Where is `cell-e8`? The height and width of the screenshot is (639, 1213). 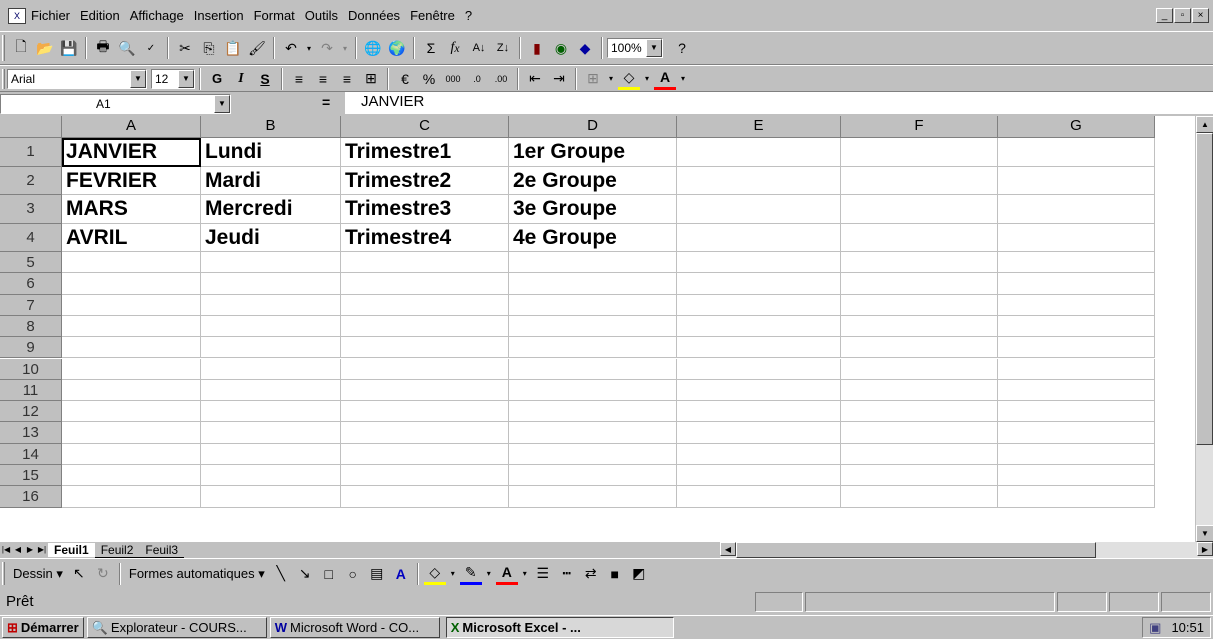
cell-e8 is located at coordinates (759, 326).